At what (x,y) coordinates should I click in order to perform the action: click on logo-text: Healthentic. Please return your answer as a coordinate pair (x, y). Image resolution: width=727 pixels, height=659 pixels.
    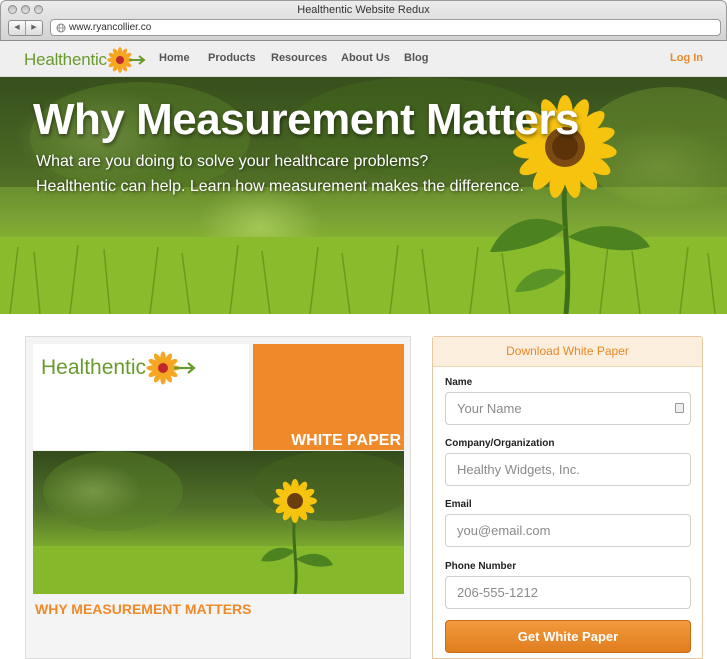
    Looking at the image, I should click on (65, 59).